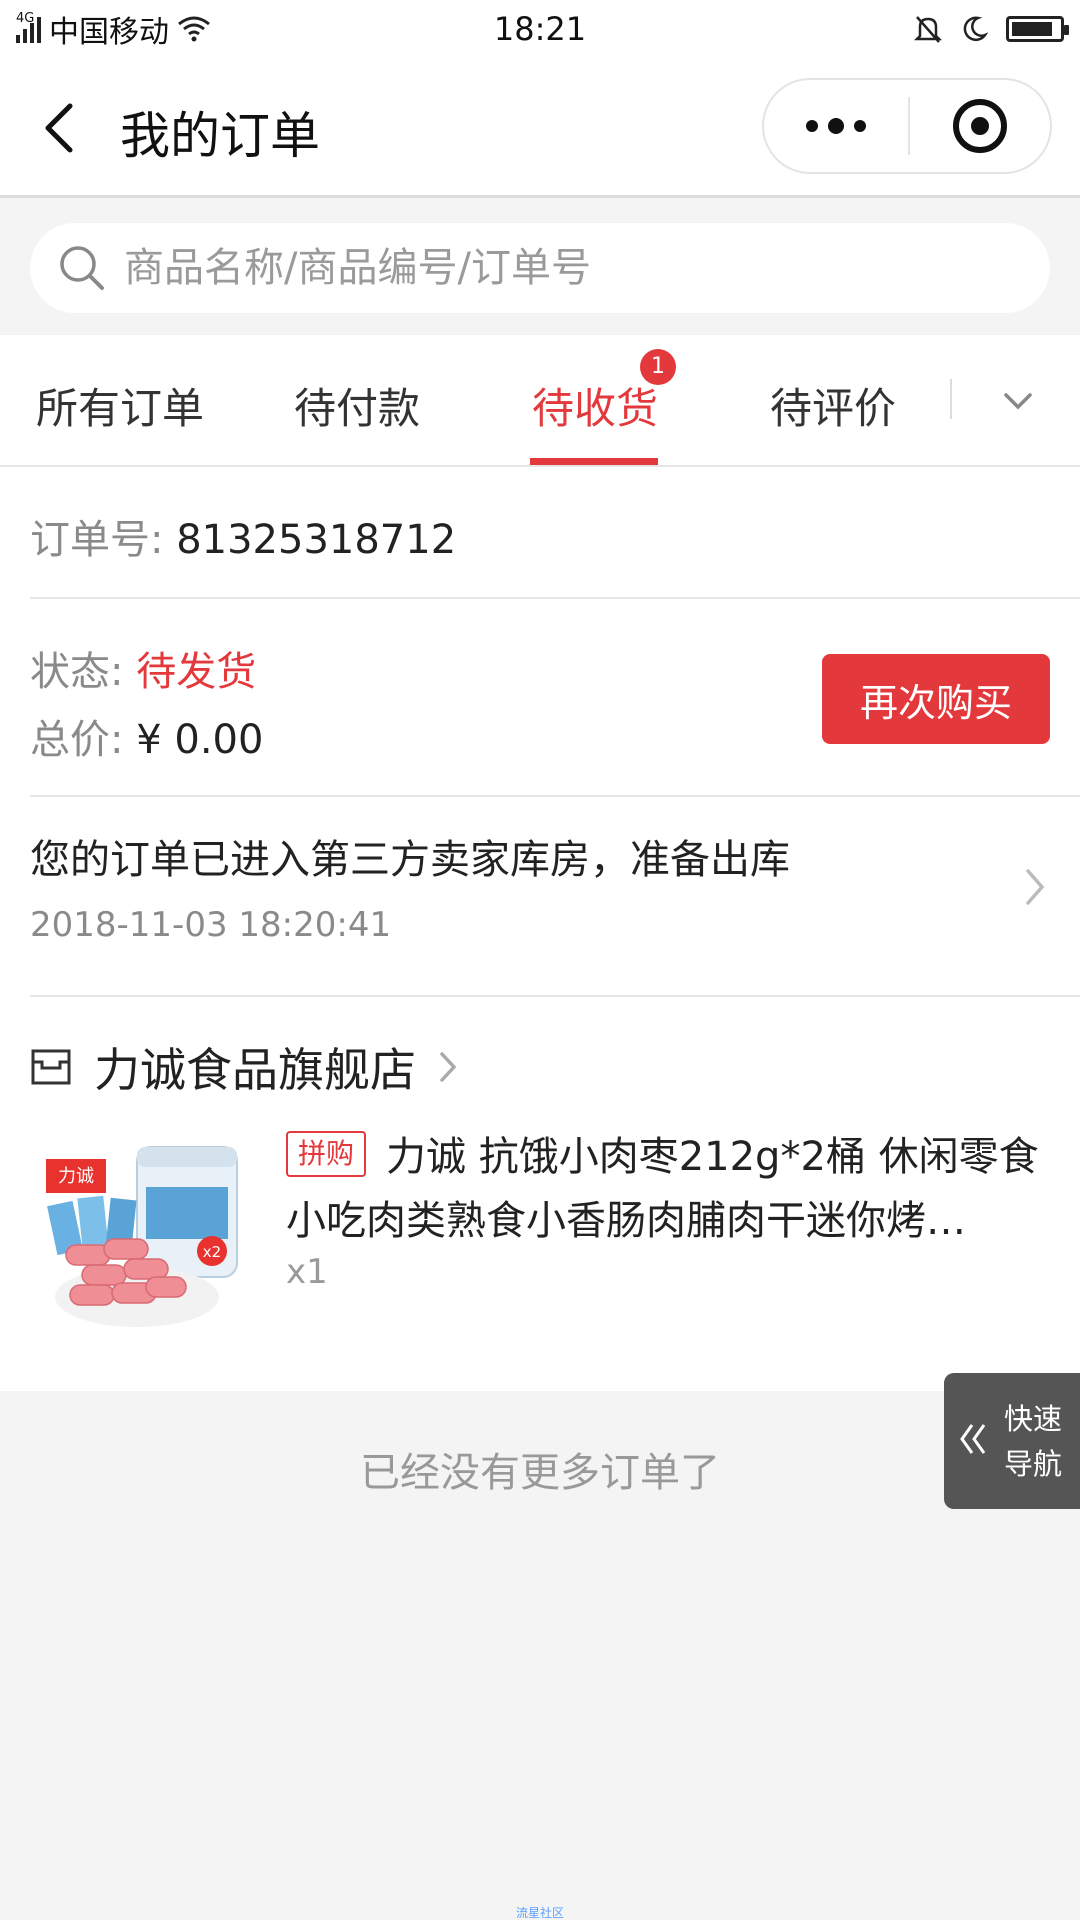  I want to click on quick-nav-button: 快速 导航, so click(1012, 1441).